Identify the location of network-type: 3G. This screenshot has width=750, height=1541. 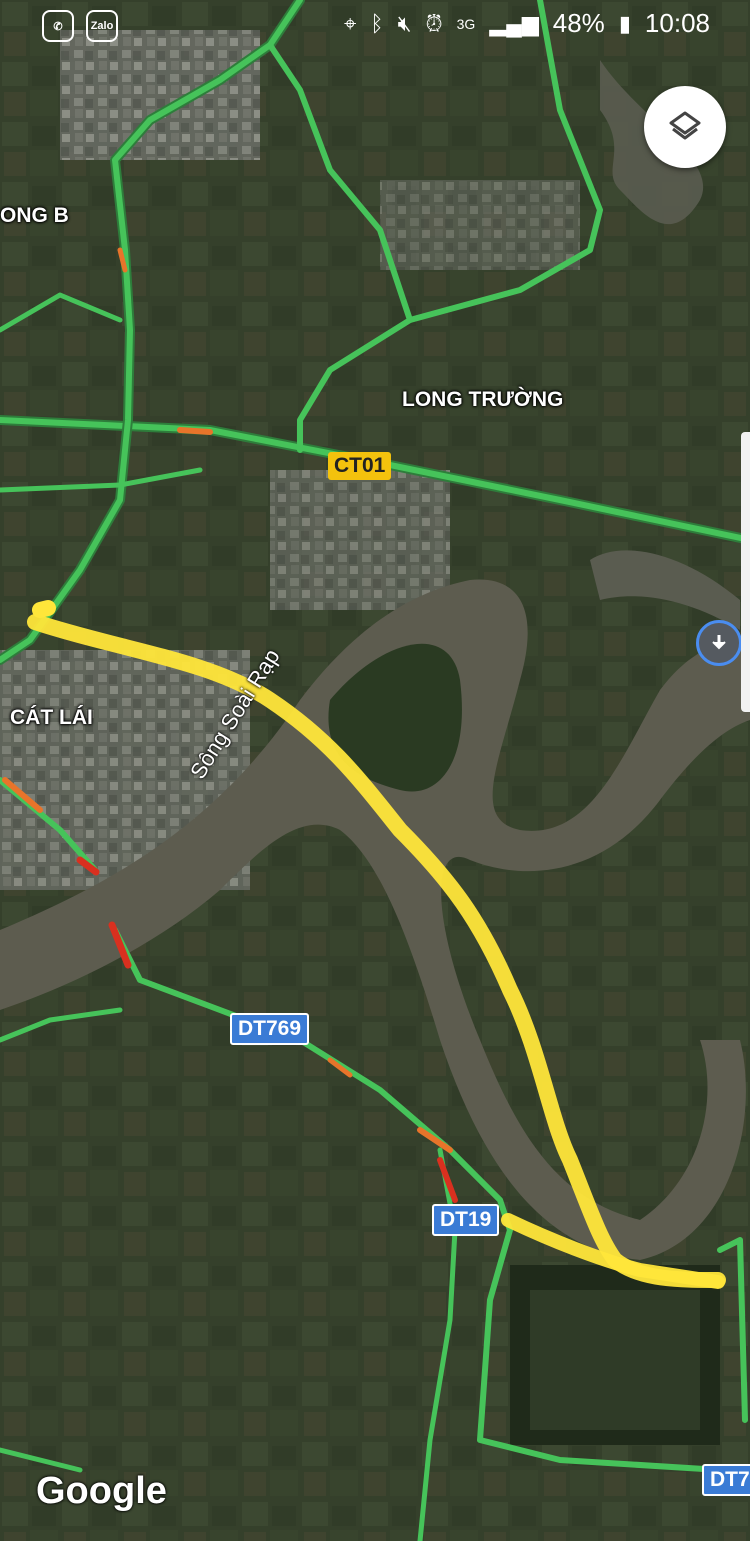
(466, 23).